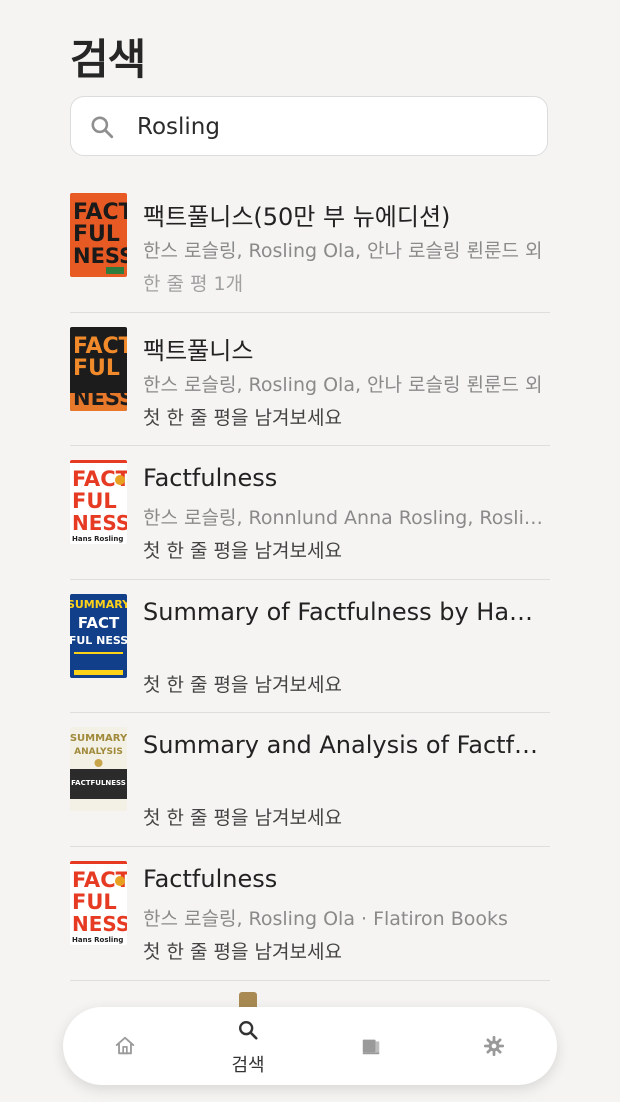 The height and width of the screenshot is (1102, 620). I want to click on tab-label-search: 검색, so click(248, 1065).